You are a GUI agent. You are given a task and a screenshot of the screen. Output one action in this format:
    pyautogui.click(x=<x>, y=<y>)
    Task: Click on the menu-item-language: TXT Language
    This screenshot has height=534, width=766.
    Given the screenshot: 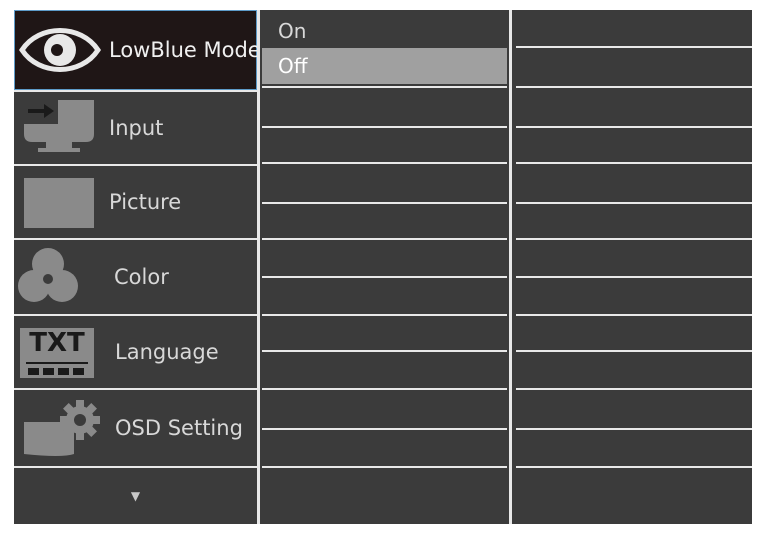 What is the action you would take?
    pyautogui.click(x=135, y=352)
    